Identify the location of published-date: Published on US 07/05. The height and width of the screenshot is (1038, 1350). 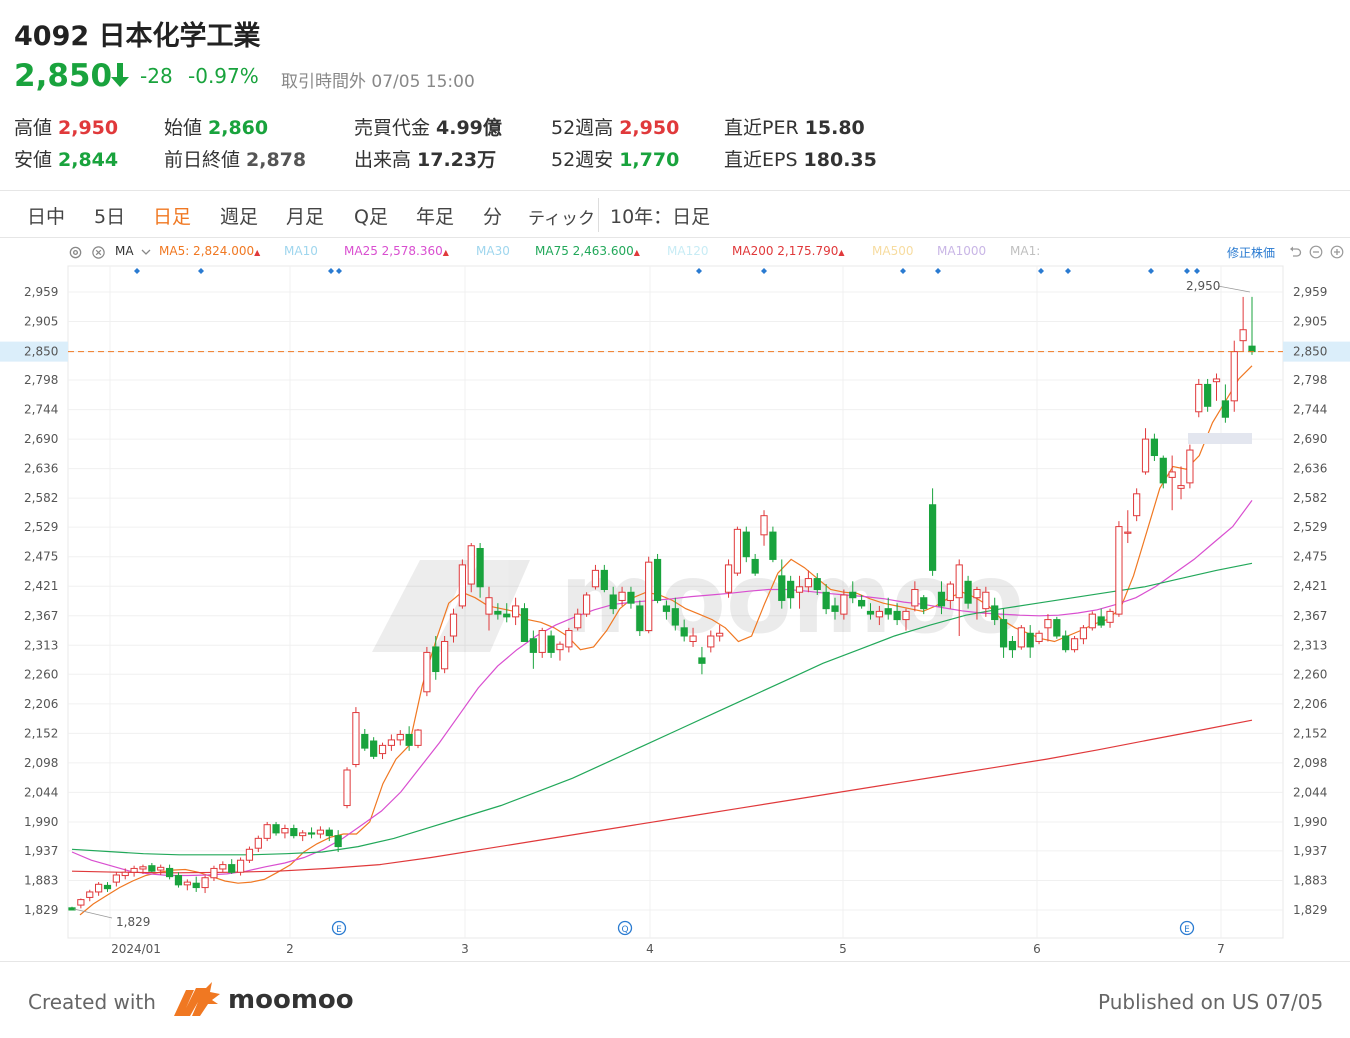
(1211, 1002).